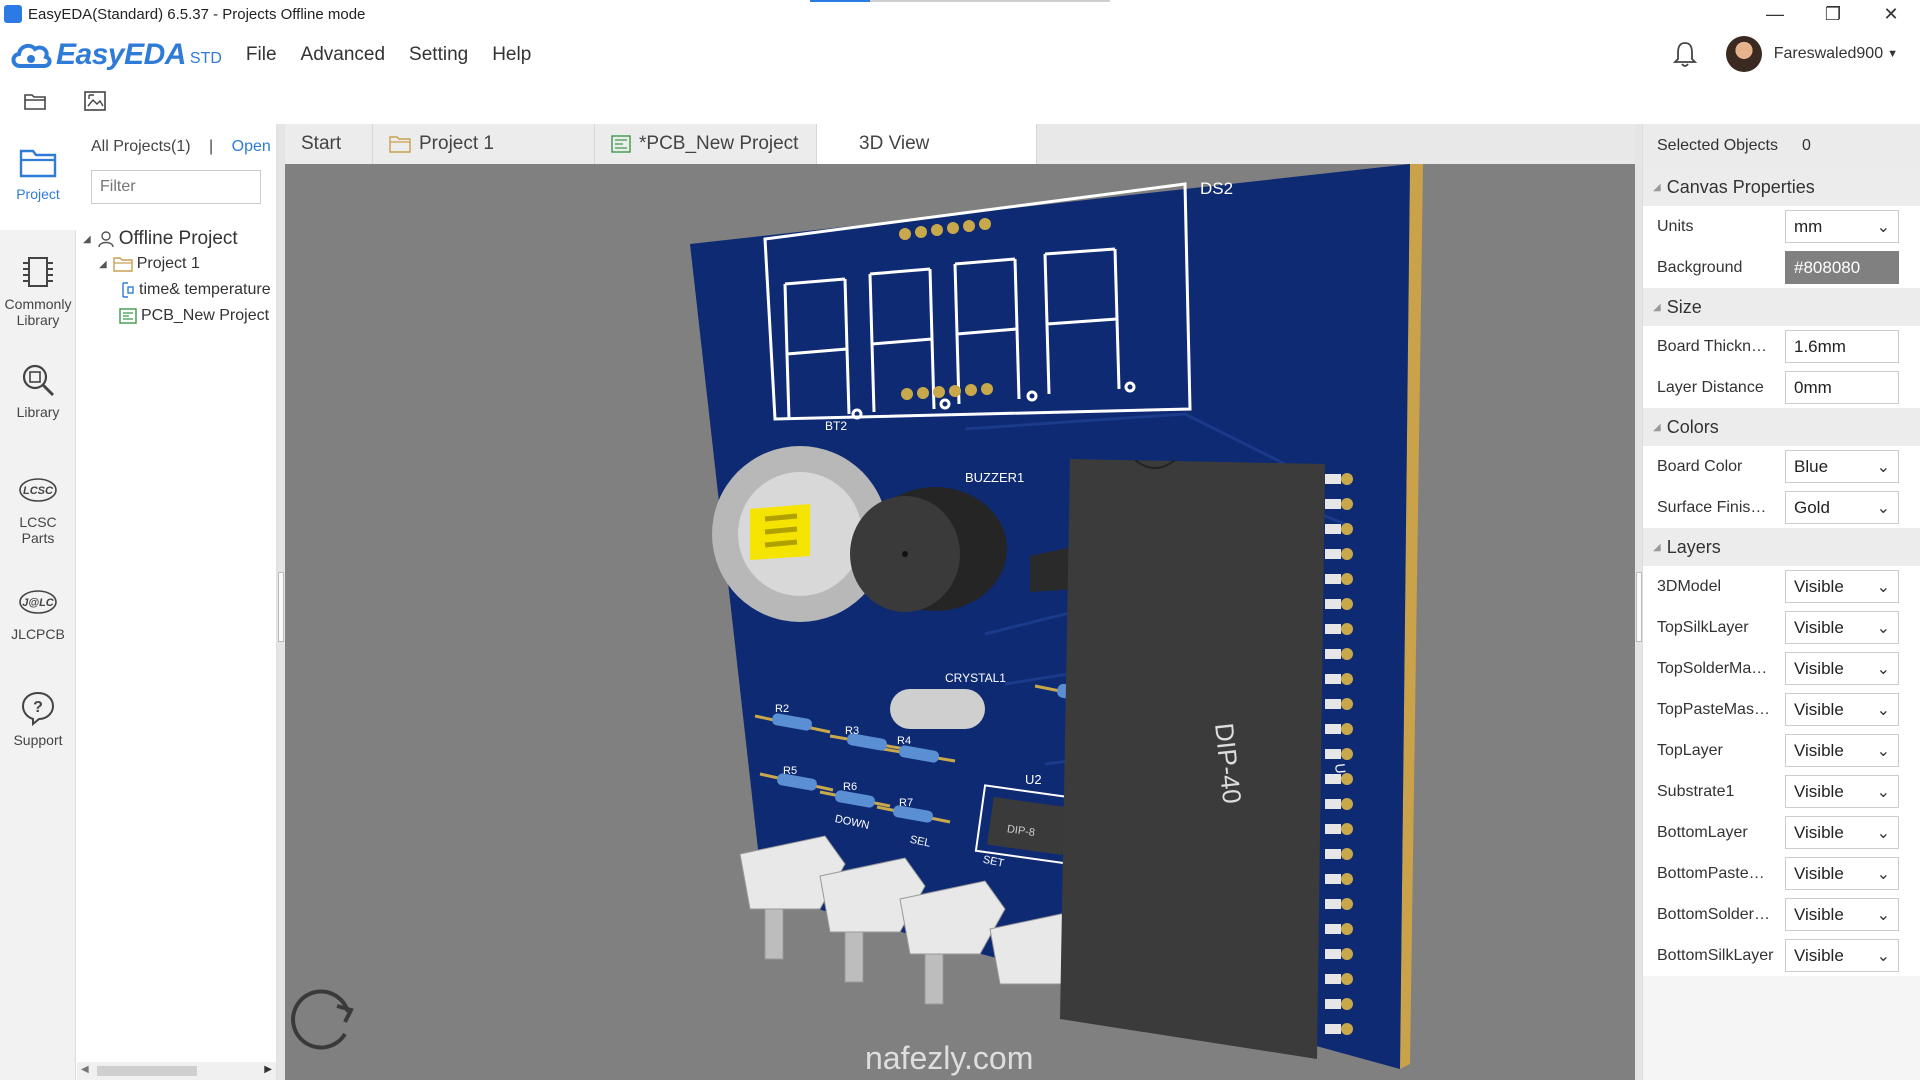  Describe the element at coordinates (1710, 387) in the screenshot. I see `property-label: Layer Distance` at that location.